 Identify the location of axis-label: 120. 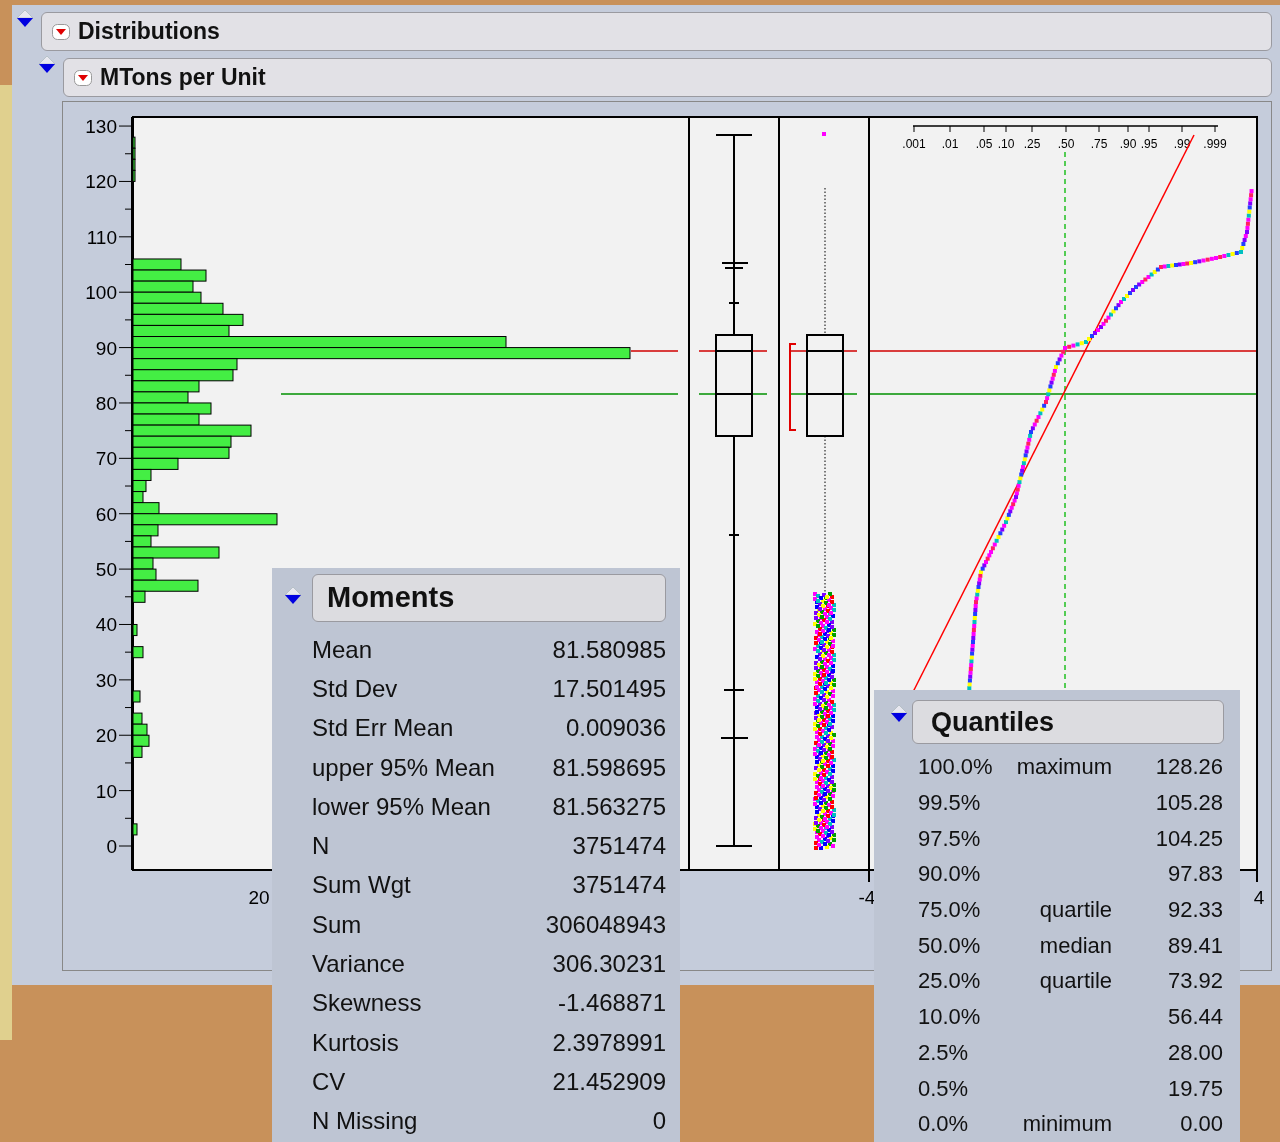
(101, 182).